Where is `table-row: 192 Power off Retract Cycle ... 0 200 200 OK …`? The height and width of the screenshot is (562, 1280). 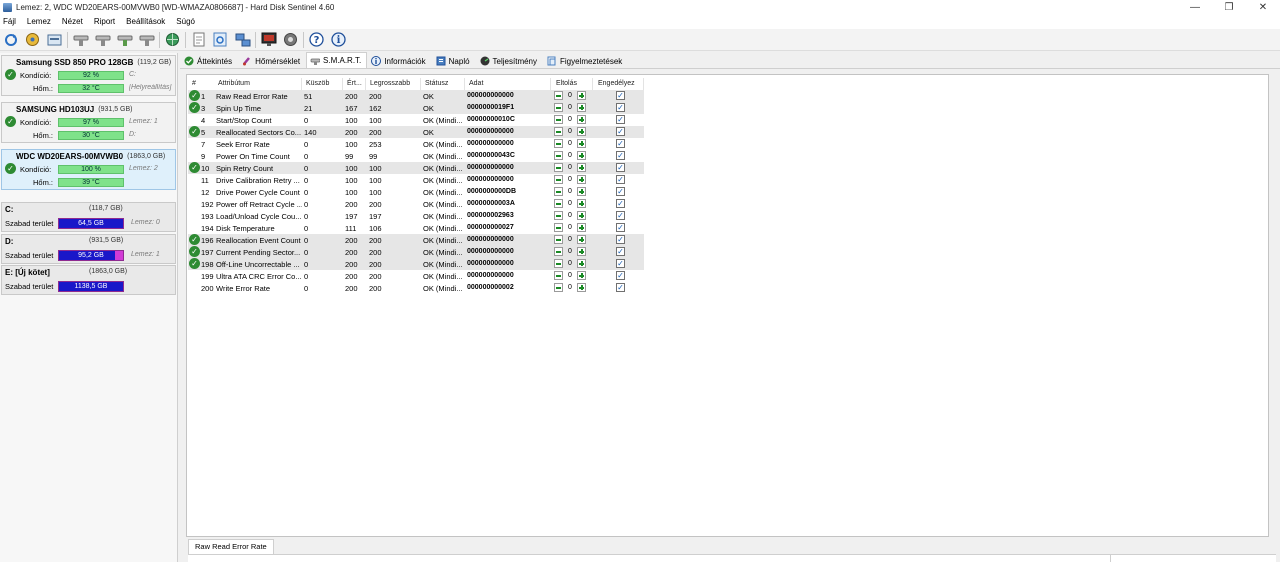 table-row: 192 Power off Retract Cycle ... 0 200 200 OK … is located at coordinates (416, 204).